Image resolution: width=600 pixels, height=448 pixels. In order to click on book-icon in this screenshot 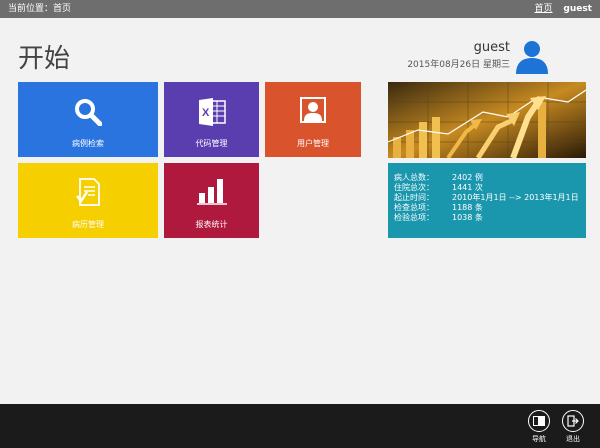, I will do `click(539, 421)`.